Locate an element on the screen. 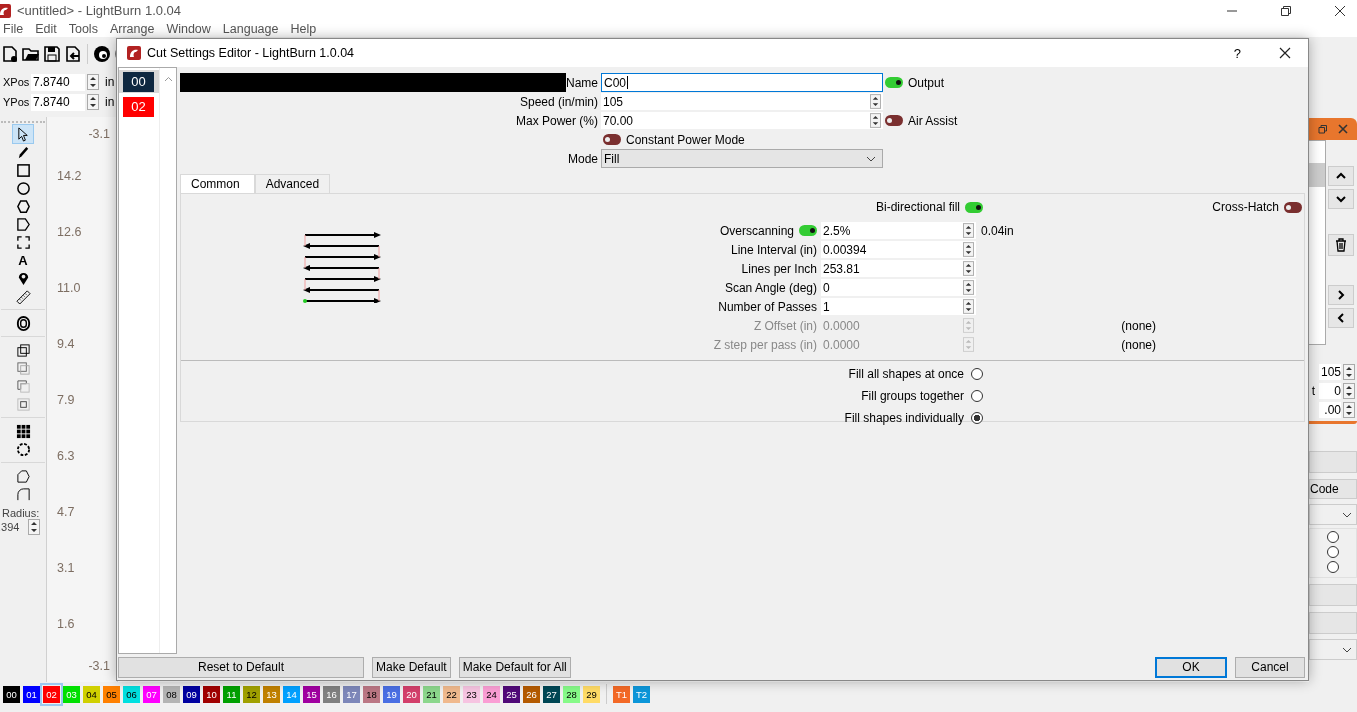 The image size is (1357, 712). code-button: Code is located at coordinates (1333, 489).